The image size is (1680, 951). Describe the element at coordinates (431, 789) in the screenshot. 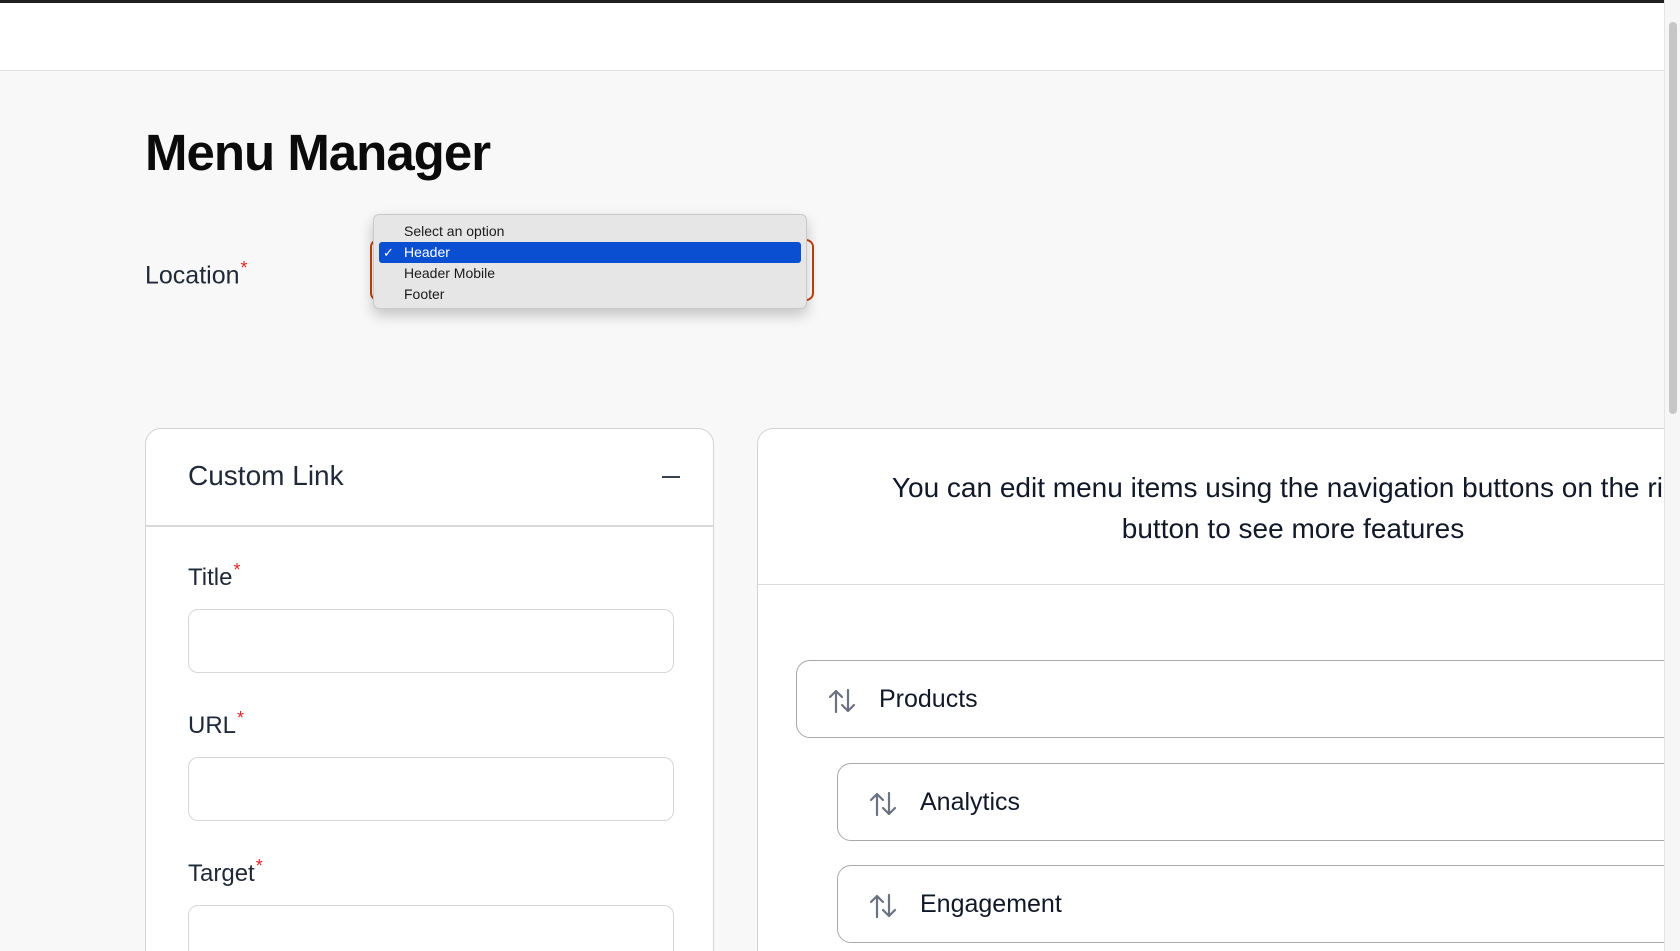

I see `url-input` at that location.